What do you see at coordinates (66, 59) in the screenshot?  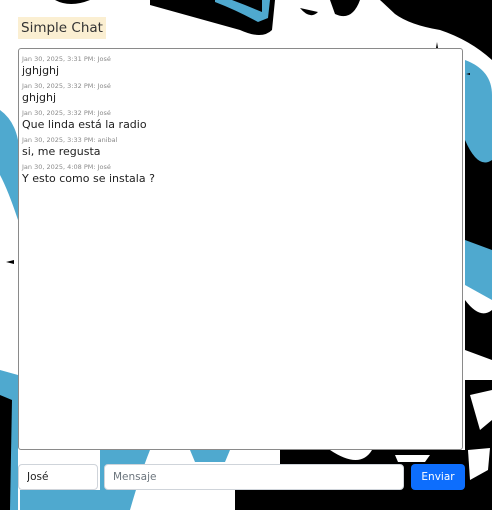 I see `message-meta: Jan 30, 2025, 3:31 PM: José` at bounding box center [66, 59].